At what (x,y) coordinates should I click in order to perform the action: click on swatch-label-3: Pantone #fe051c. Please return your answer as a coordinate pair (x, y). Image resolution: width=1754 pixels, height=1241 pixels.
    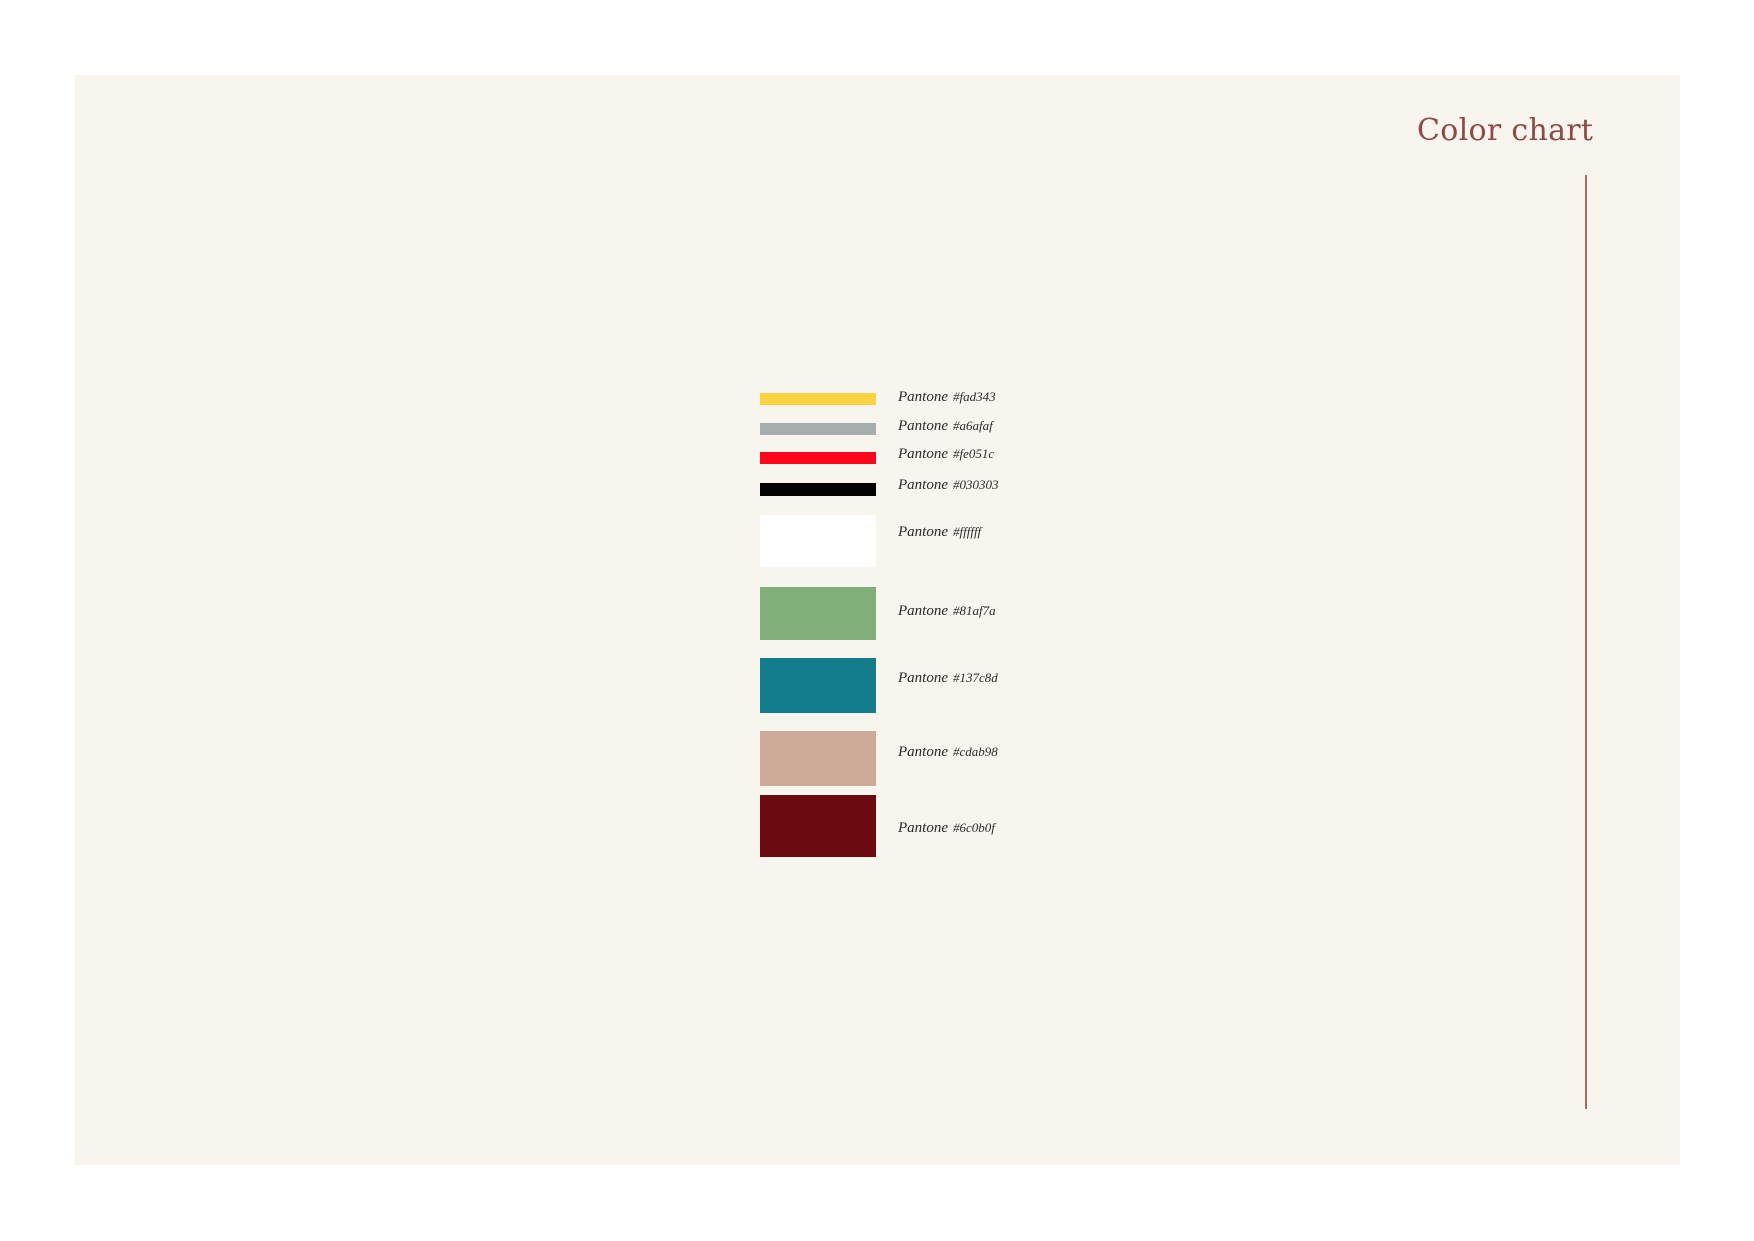
    Looking at the image, I should click on (946, 454).